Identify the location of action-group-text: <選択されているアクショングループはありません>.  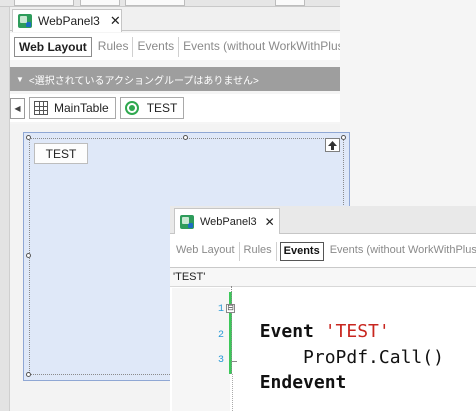
(143, 81).